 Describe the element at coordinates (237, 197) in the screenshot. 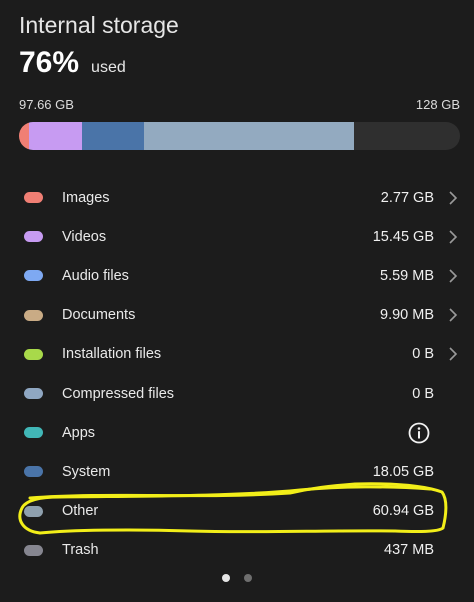

I see `storage-row-images: Images 2.77 GB` at that location.